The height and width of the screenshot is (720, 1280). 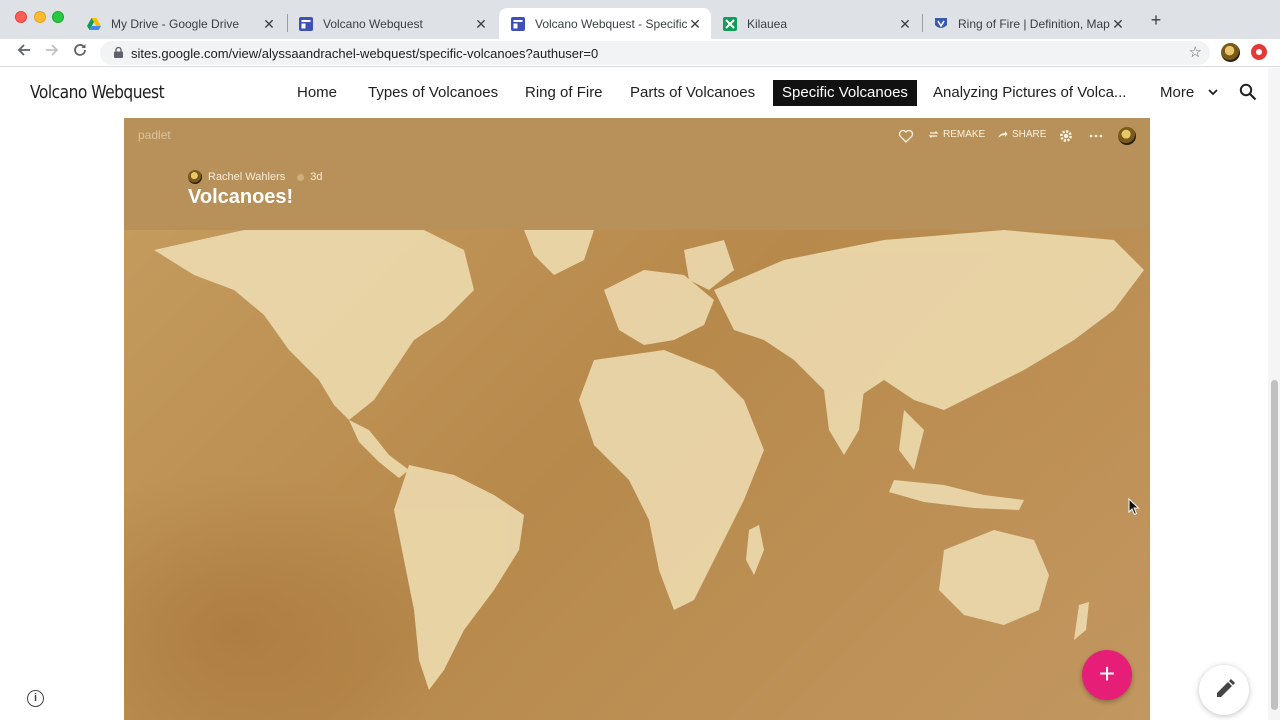 What do you see at coordinates (1096, 136) in the screenshot?
I see `more-horizontal-icon` at bounding box center [1096, 136].